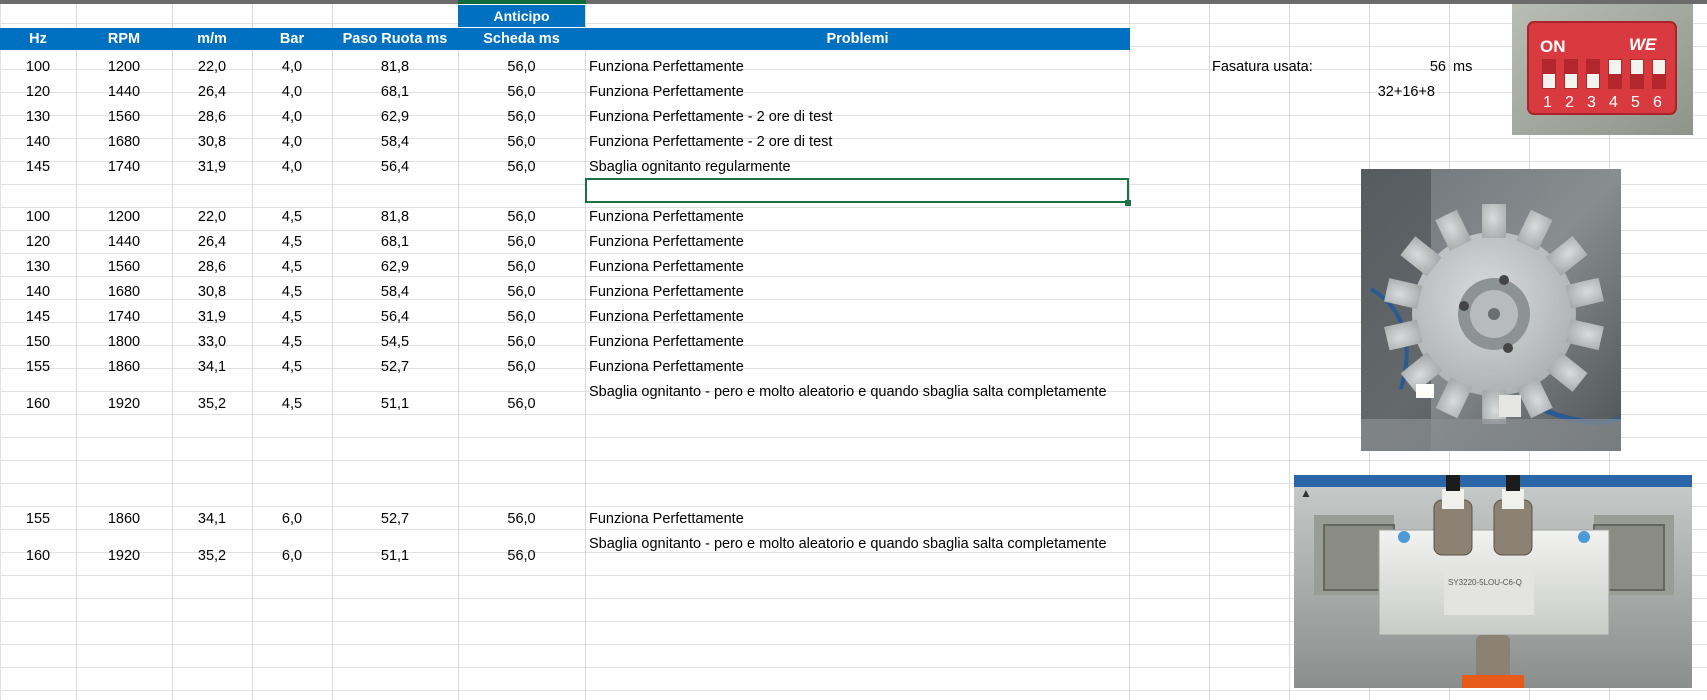  I want to click on header-bar: Bar, so click(292, 39).